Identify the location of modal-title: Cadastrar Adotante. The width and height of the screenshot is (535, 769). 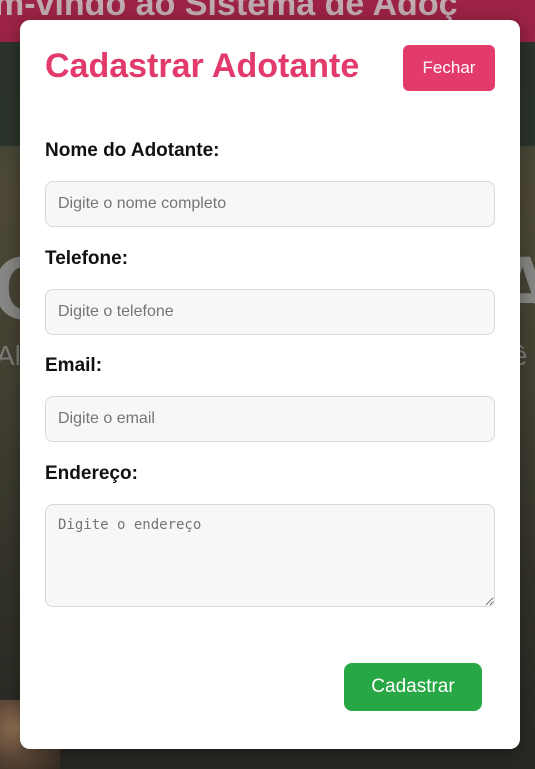
(202, 66).